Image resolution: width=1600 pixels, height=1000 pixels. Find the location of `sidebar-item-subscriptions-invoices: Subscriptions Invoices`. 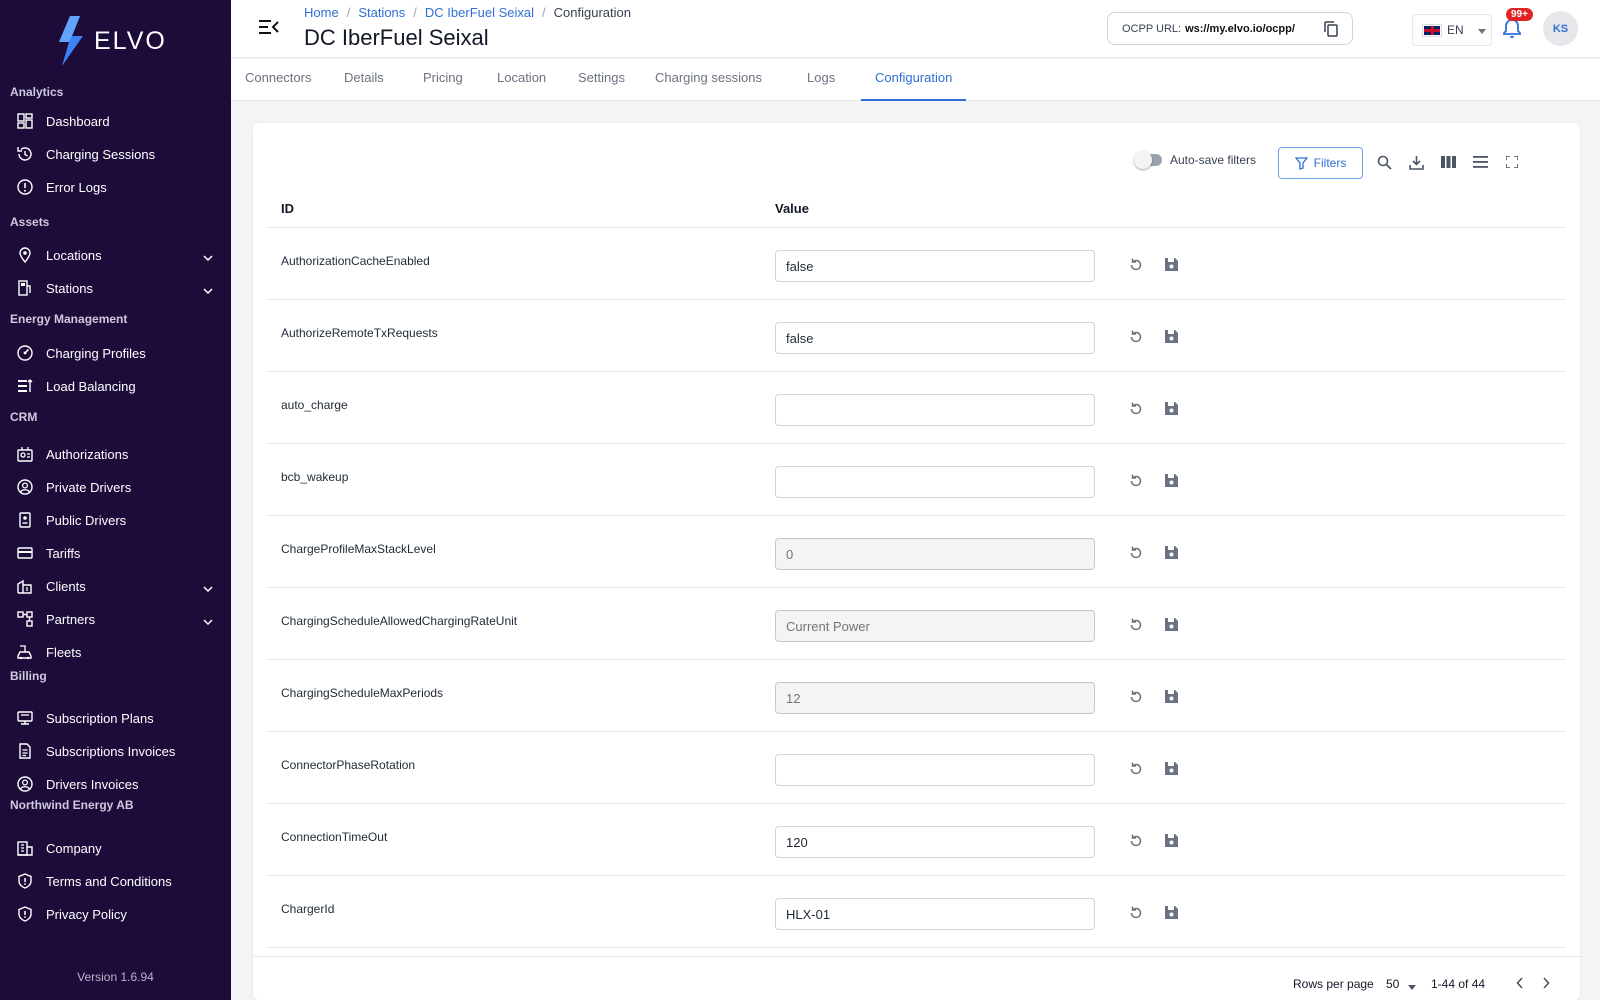

sidebar-item-subscriptions-invoices: Subscriptions Invoices is located at coordinates (115, 751).